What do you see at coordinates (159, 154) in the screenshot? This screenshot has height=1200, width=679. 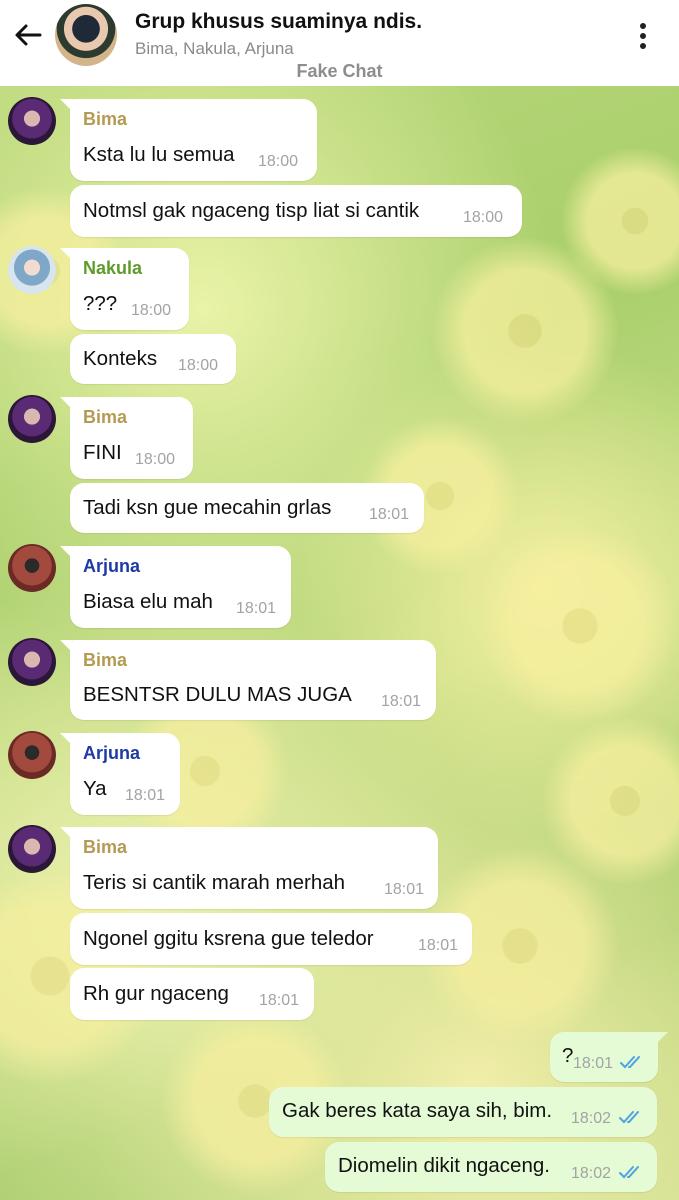 I see `message-text: Ksta lu lu semua` at bounding box center [159, 154].